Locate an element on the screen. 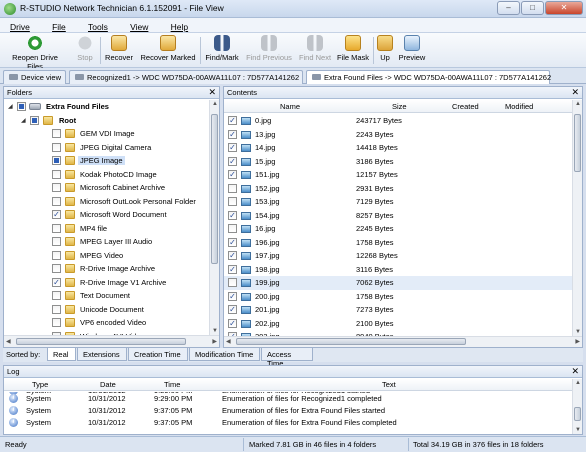  maximize-button: □ is located at coordinates (532, 8).